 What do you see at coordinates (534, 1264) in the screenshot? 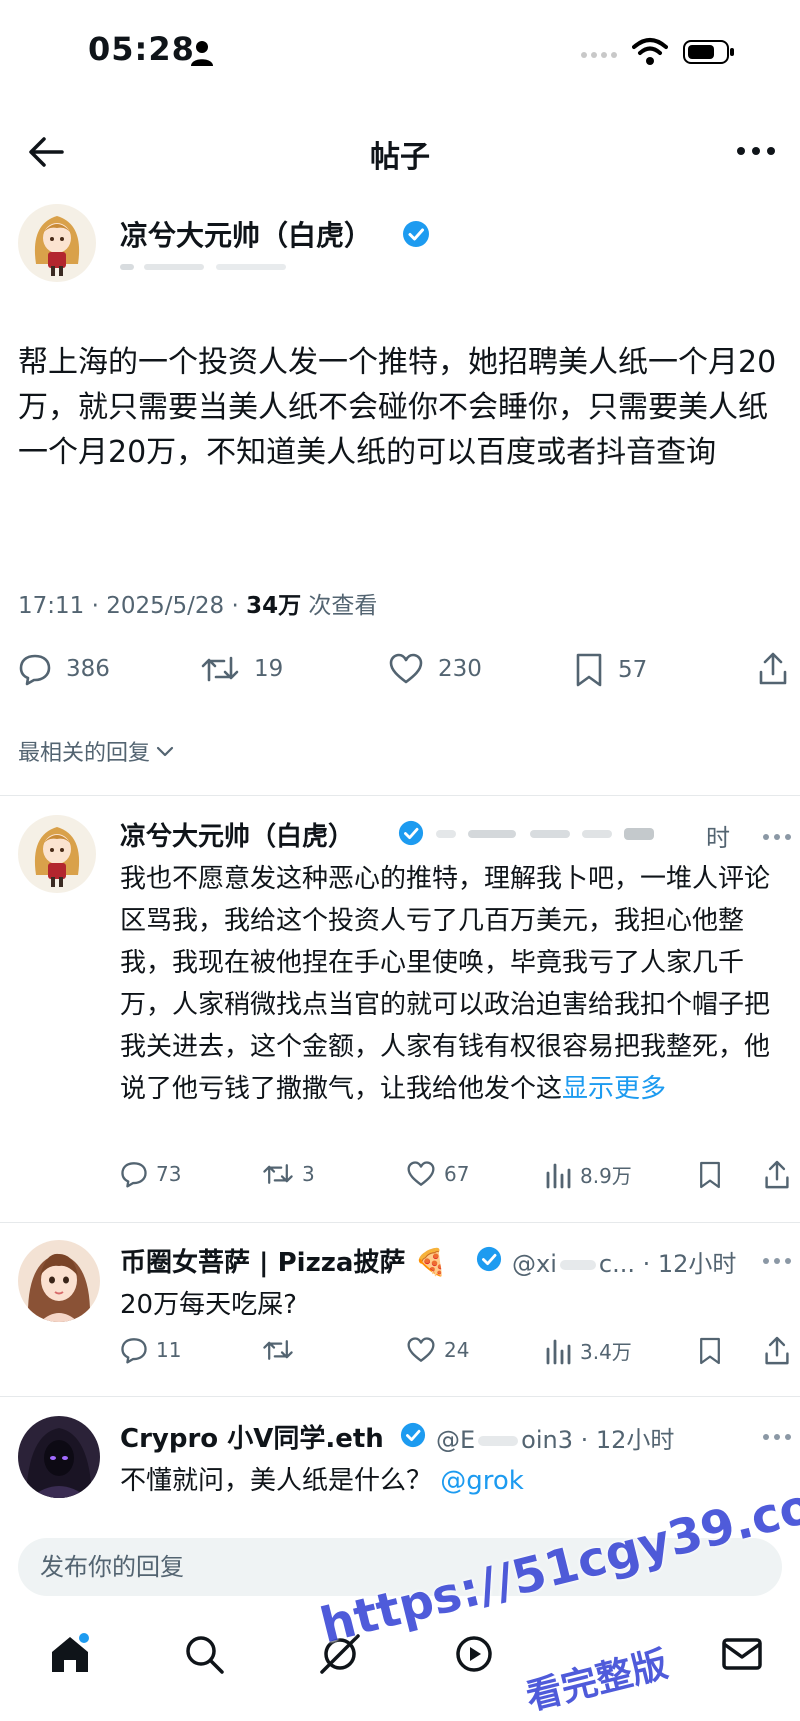
I see `handle-start: @xi` at bounding box center [534, 1264].